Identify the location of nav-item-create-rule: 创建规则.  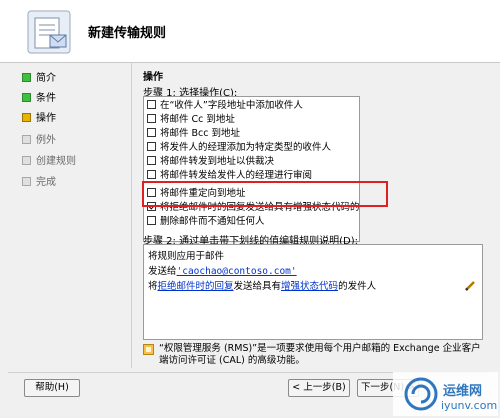
(49, 162).